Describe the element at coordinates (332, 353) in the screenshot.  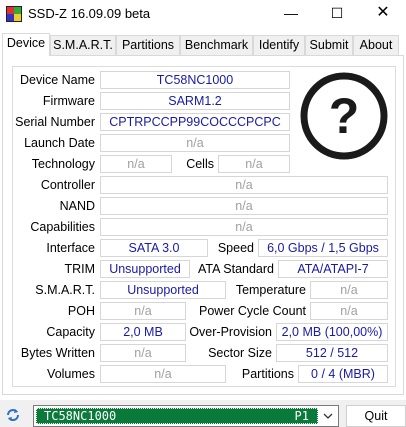
I see `sector-size-field: 512 / 512` at that location.